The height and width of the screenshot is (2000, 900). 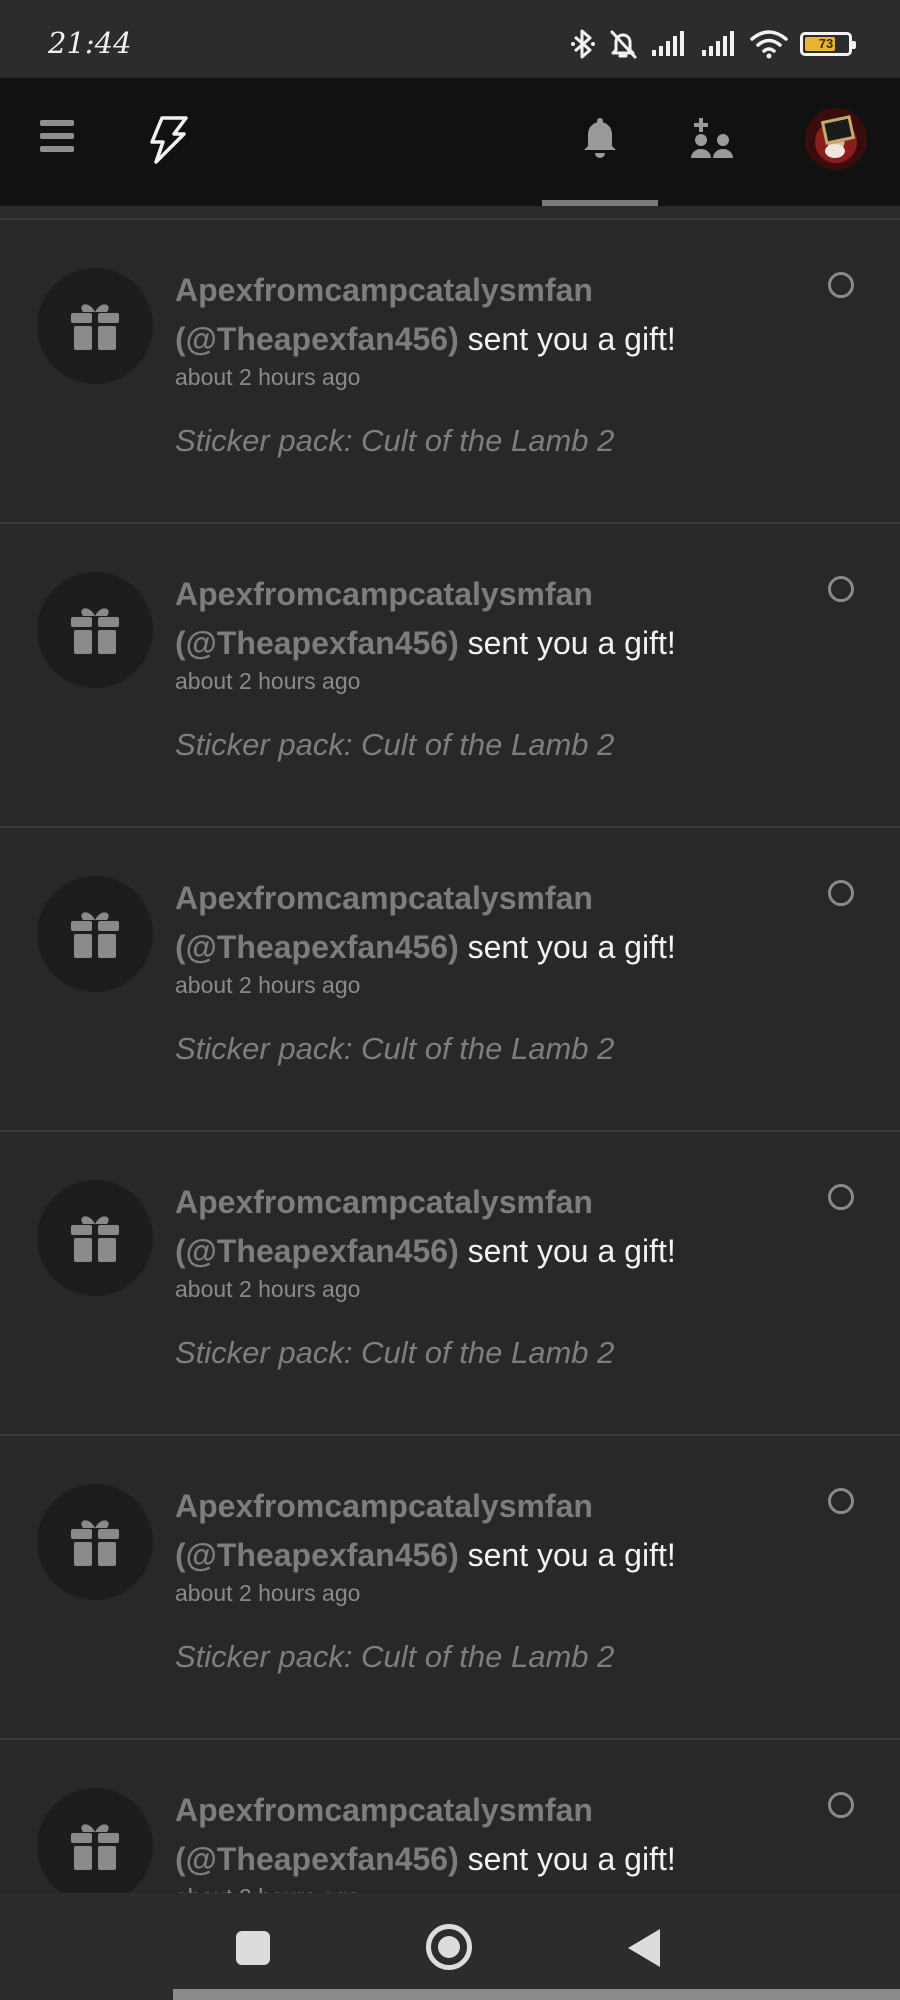 I want to click on bluetooth-icon, so click(x=583, y=44).